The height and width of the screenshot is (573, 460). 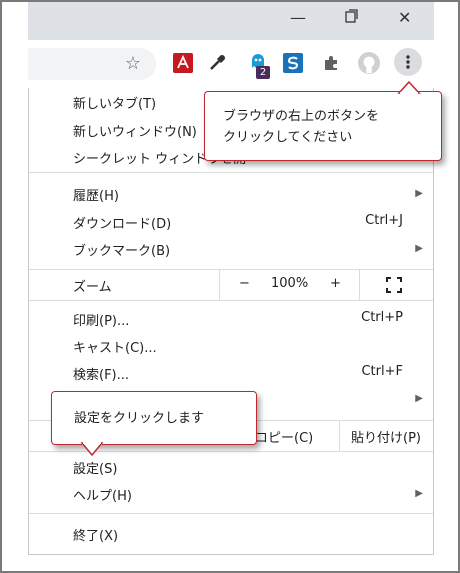 What do you see at coordinates (135, 130) in the screenshot?
I see `menu-item-new-window: 新しいウィンドウ(N)` at bounding box center [135, 130].